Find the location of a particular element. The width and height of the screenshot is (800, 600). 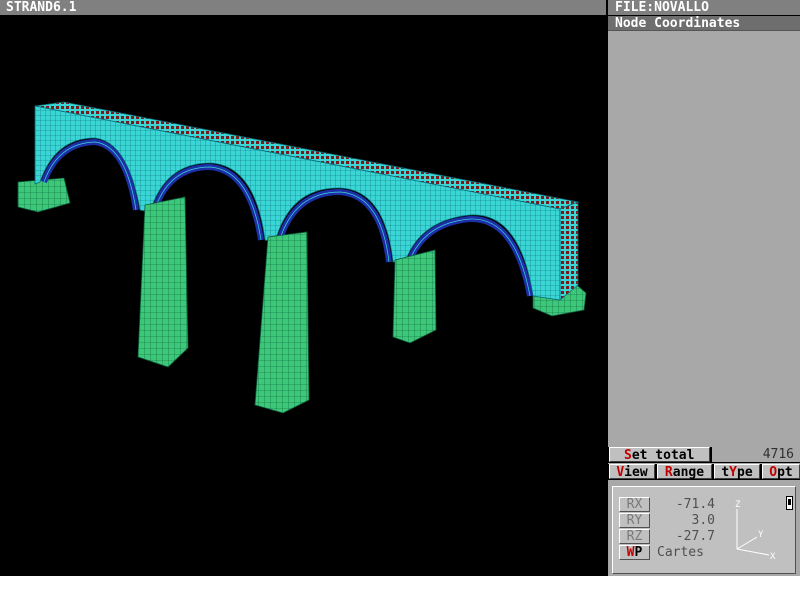

axis-x-label: X is located at coordinates (773, 557).